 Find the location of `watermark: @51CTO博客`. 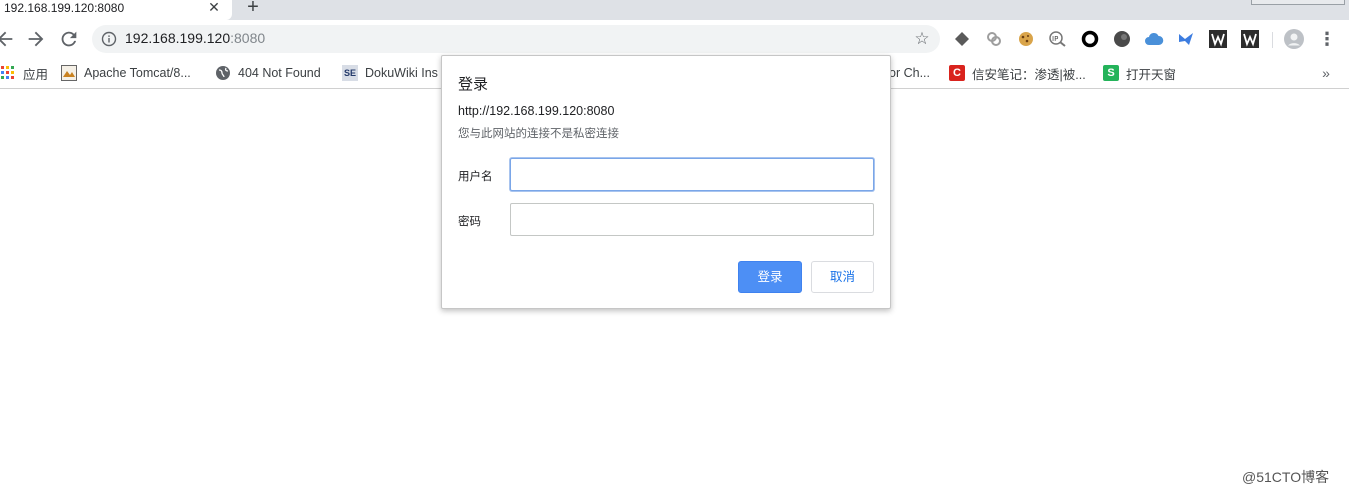

watermark: @51CTO博客 is located at coordinates (1286, 477).